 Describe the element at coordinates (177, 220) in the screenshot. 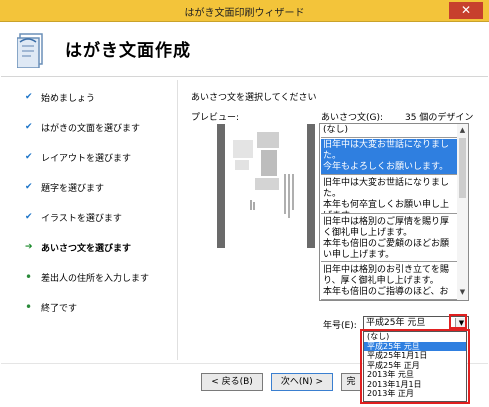

I see `sidebar-divider` at that location.